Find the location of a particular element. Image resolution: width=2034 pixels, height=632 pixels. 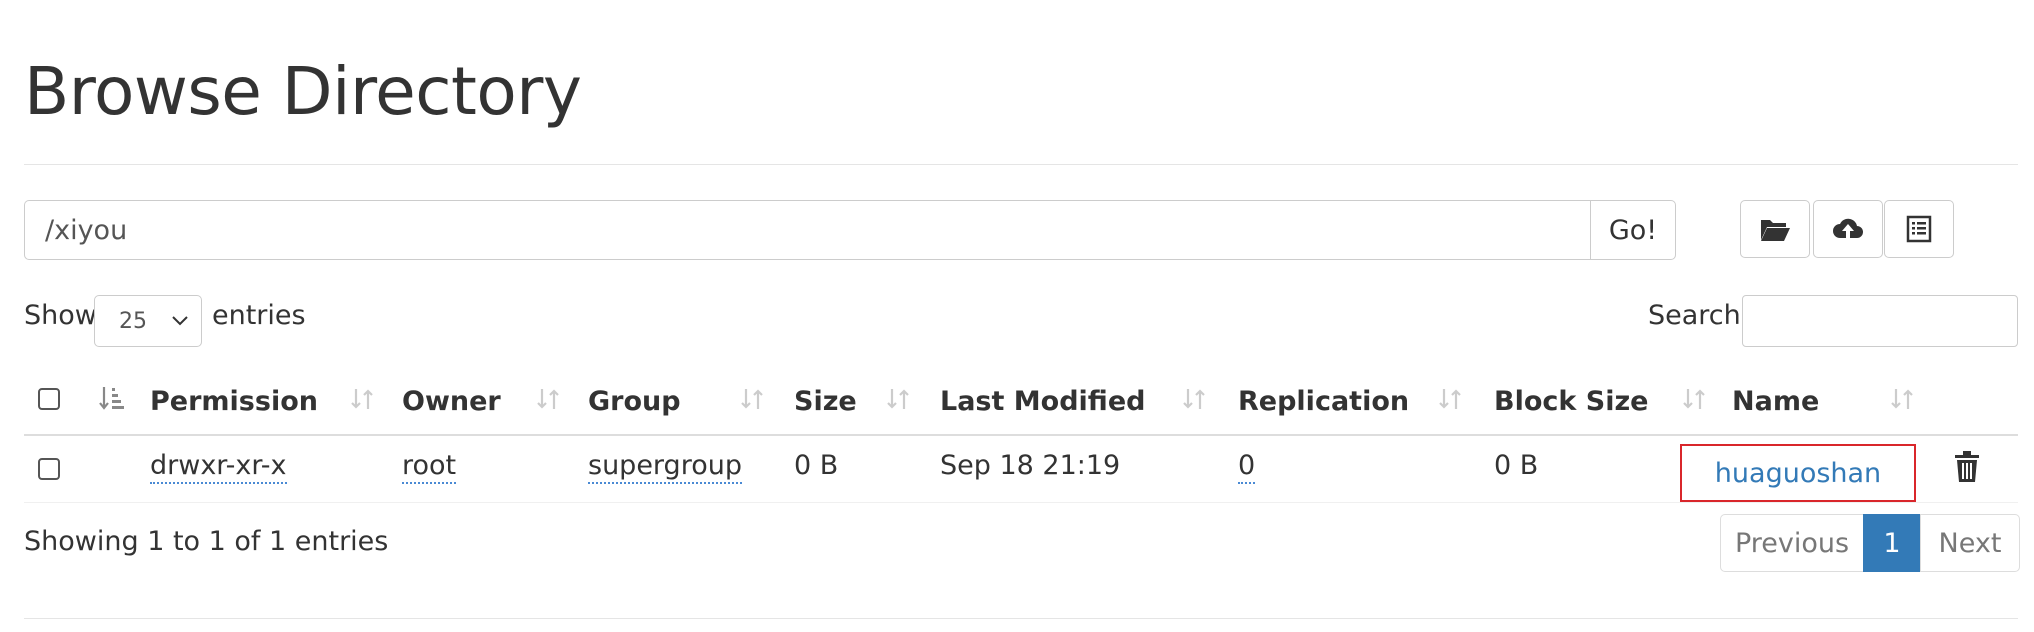

column-header-owner: Owner is located at coordinates (451, 401).